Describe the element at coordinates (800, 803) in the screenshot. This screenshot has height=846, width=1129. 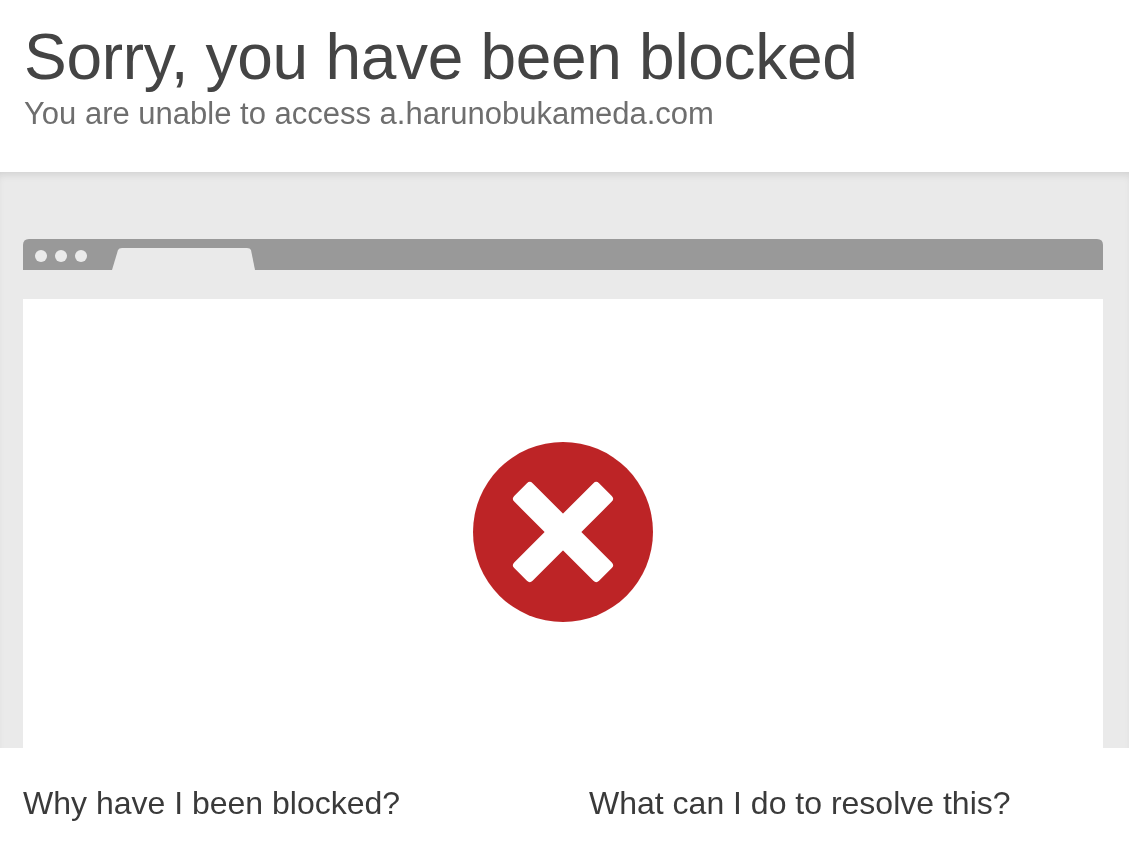
I see `section-heading: What can I do to resolve this?` at that location.